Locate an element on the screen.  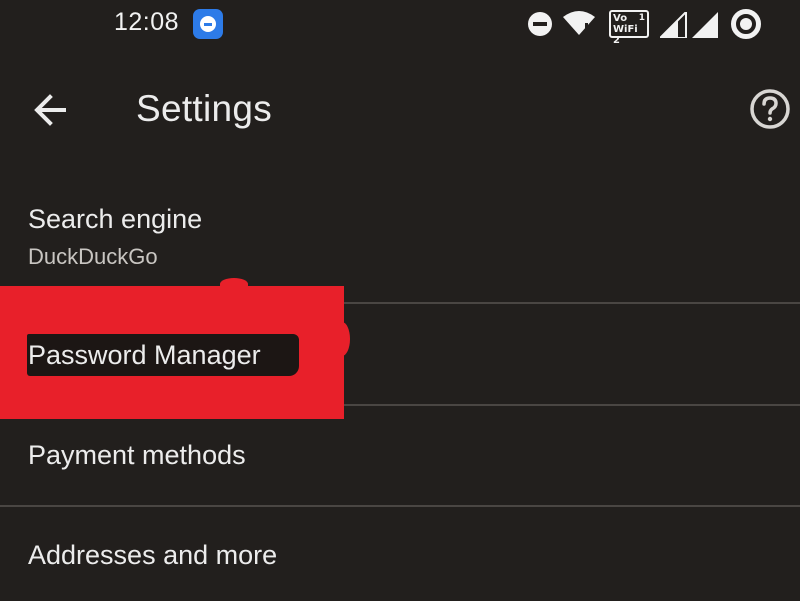
do-not-disturb-icon is located at coordinates (540, 24).